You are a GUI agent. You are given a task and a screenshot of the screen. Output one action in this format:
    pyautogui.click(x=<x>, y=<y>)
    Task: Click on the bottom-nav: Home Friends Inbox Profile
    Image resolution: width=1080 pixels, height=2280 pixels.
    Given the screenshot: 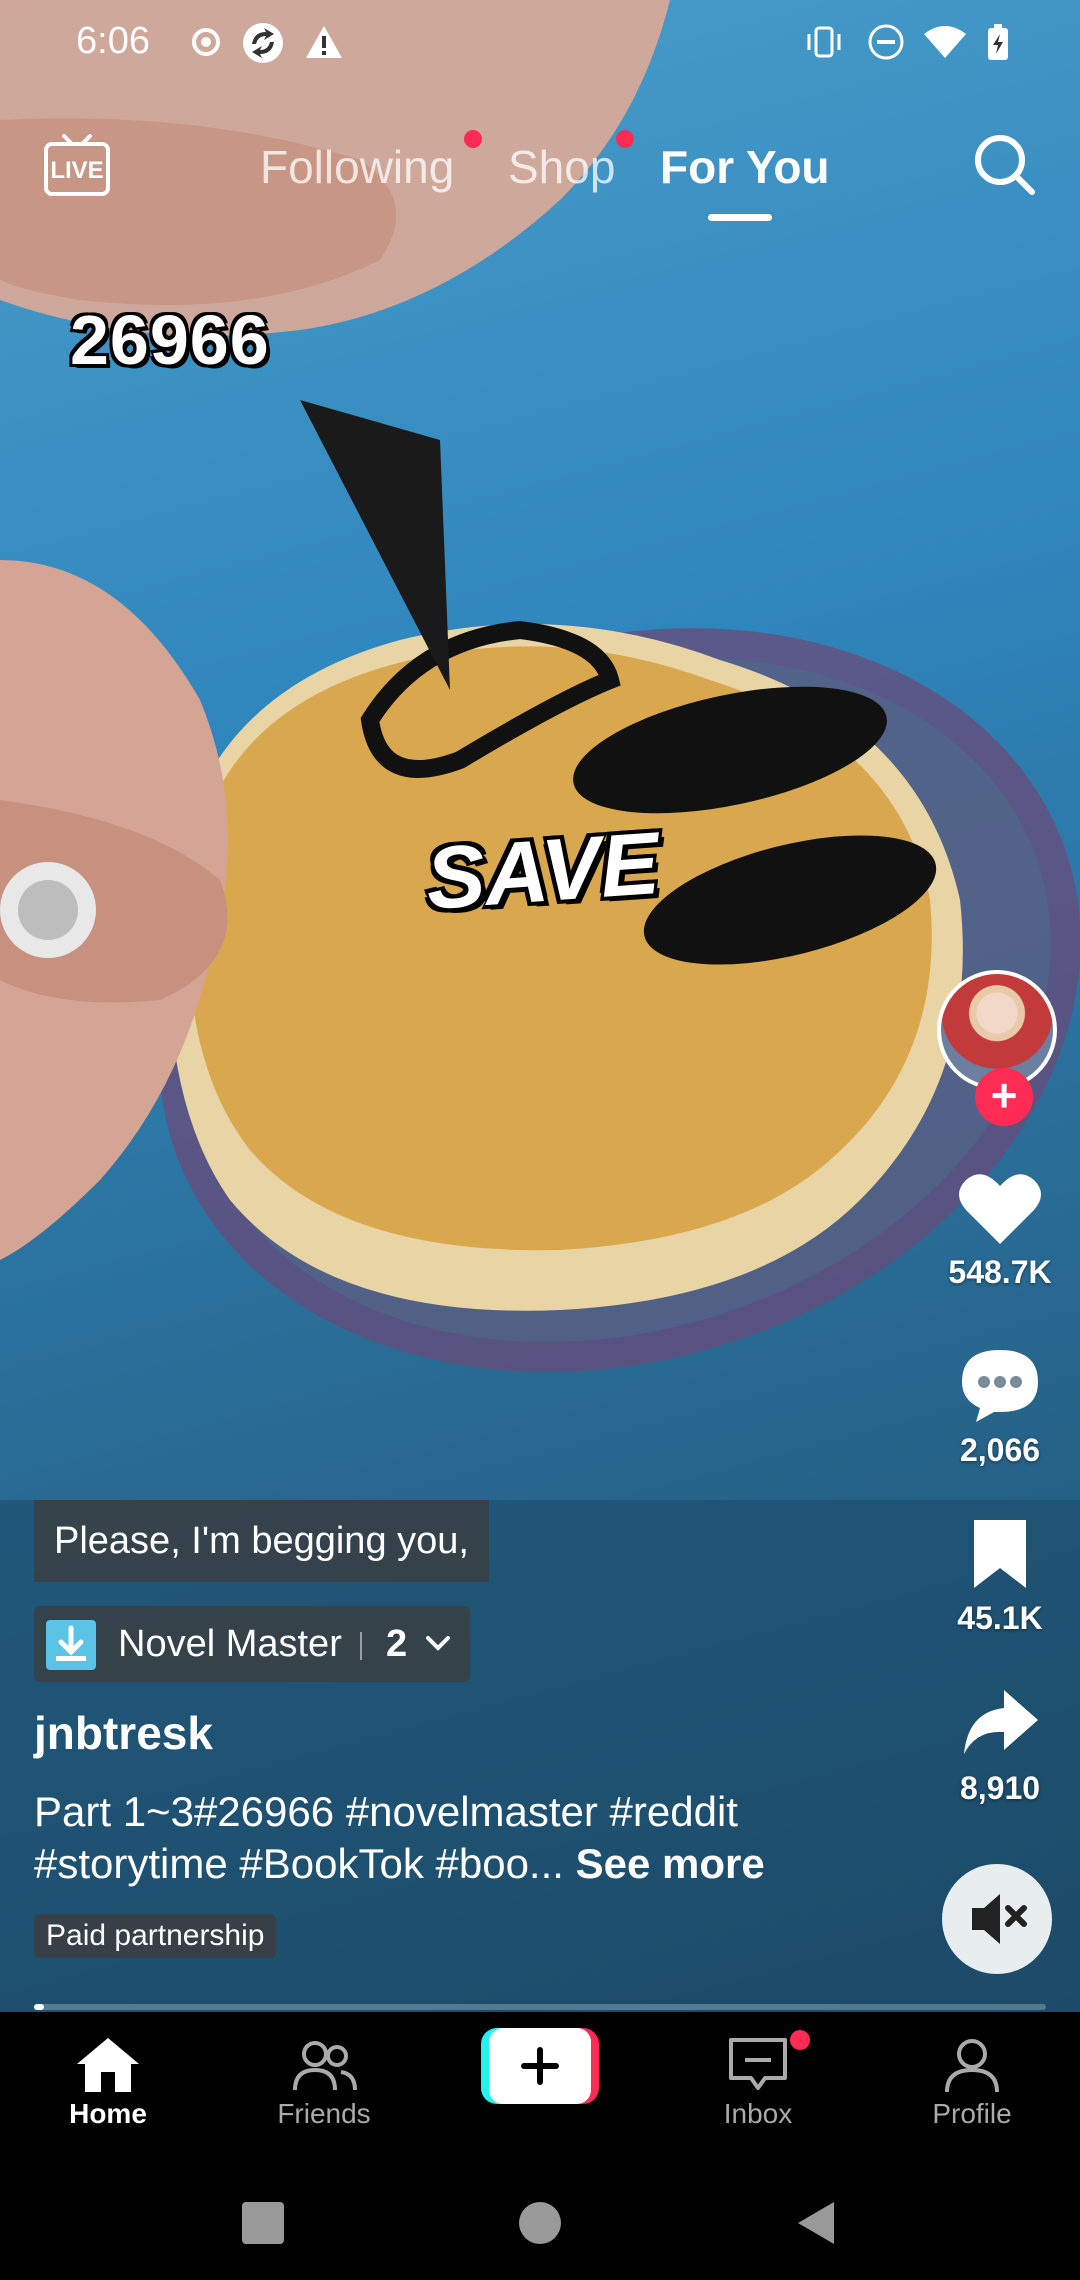 What is the action you would take?
    pyautogui.click(x=540, y=2087)
    